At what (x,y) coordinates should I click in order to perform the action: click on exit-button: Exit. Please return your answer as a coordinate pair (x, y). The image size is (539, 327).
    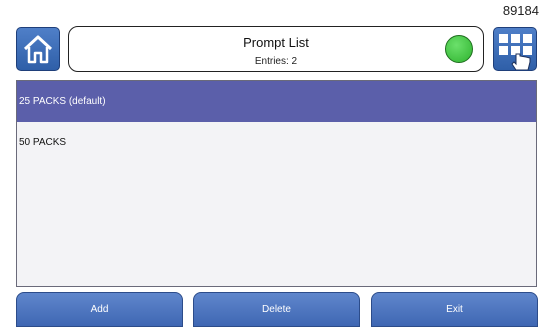
    Looking at the image, I should click on (454, 309).